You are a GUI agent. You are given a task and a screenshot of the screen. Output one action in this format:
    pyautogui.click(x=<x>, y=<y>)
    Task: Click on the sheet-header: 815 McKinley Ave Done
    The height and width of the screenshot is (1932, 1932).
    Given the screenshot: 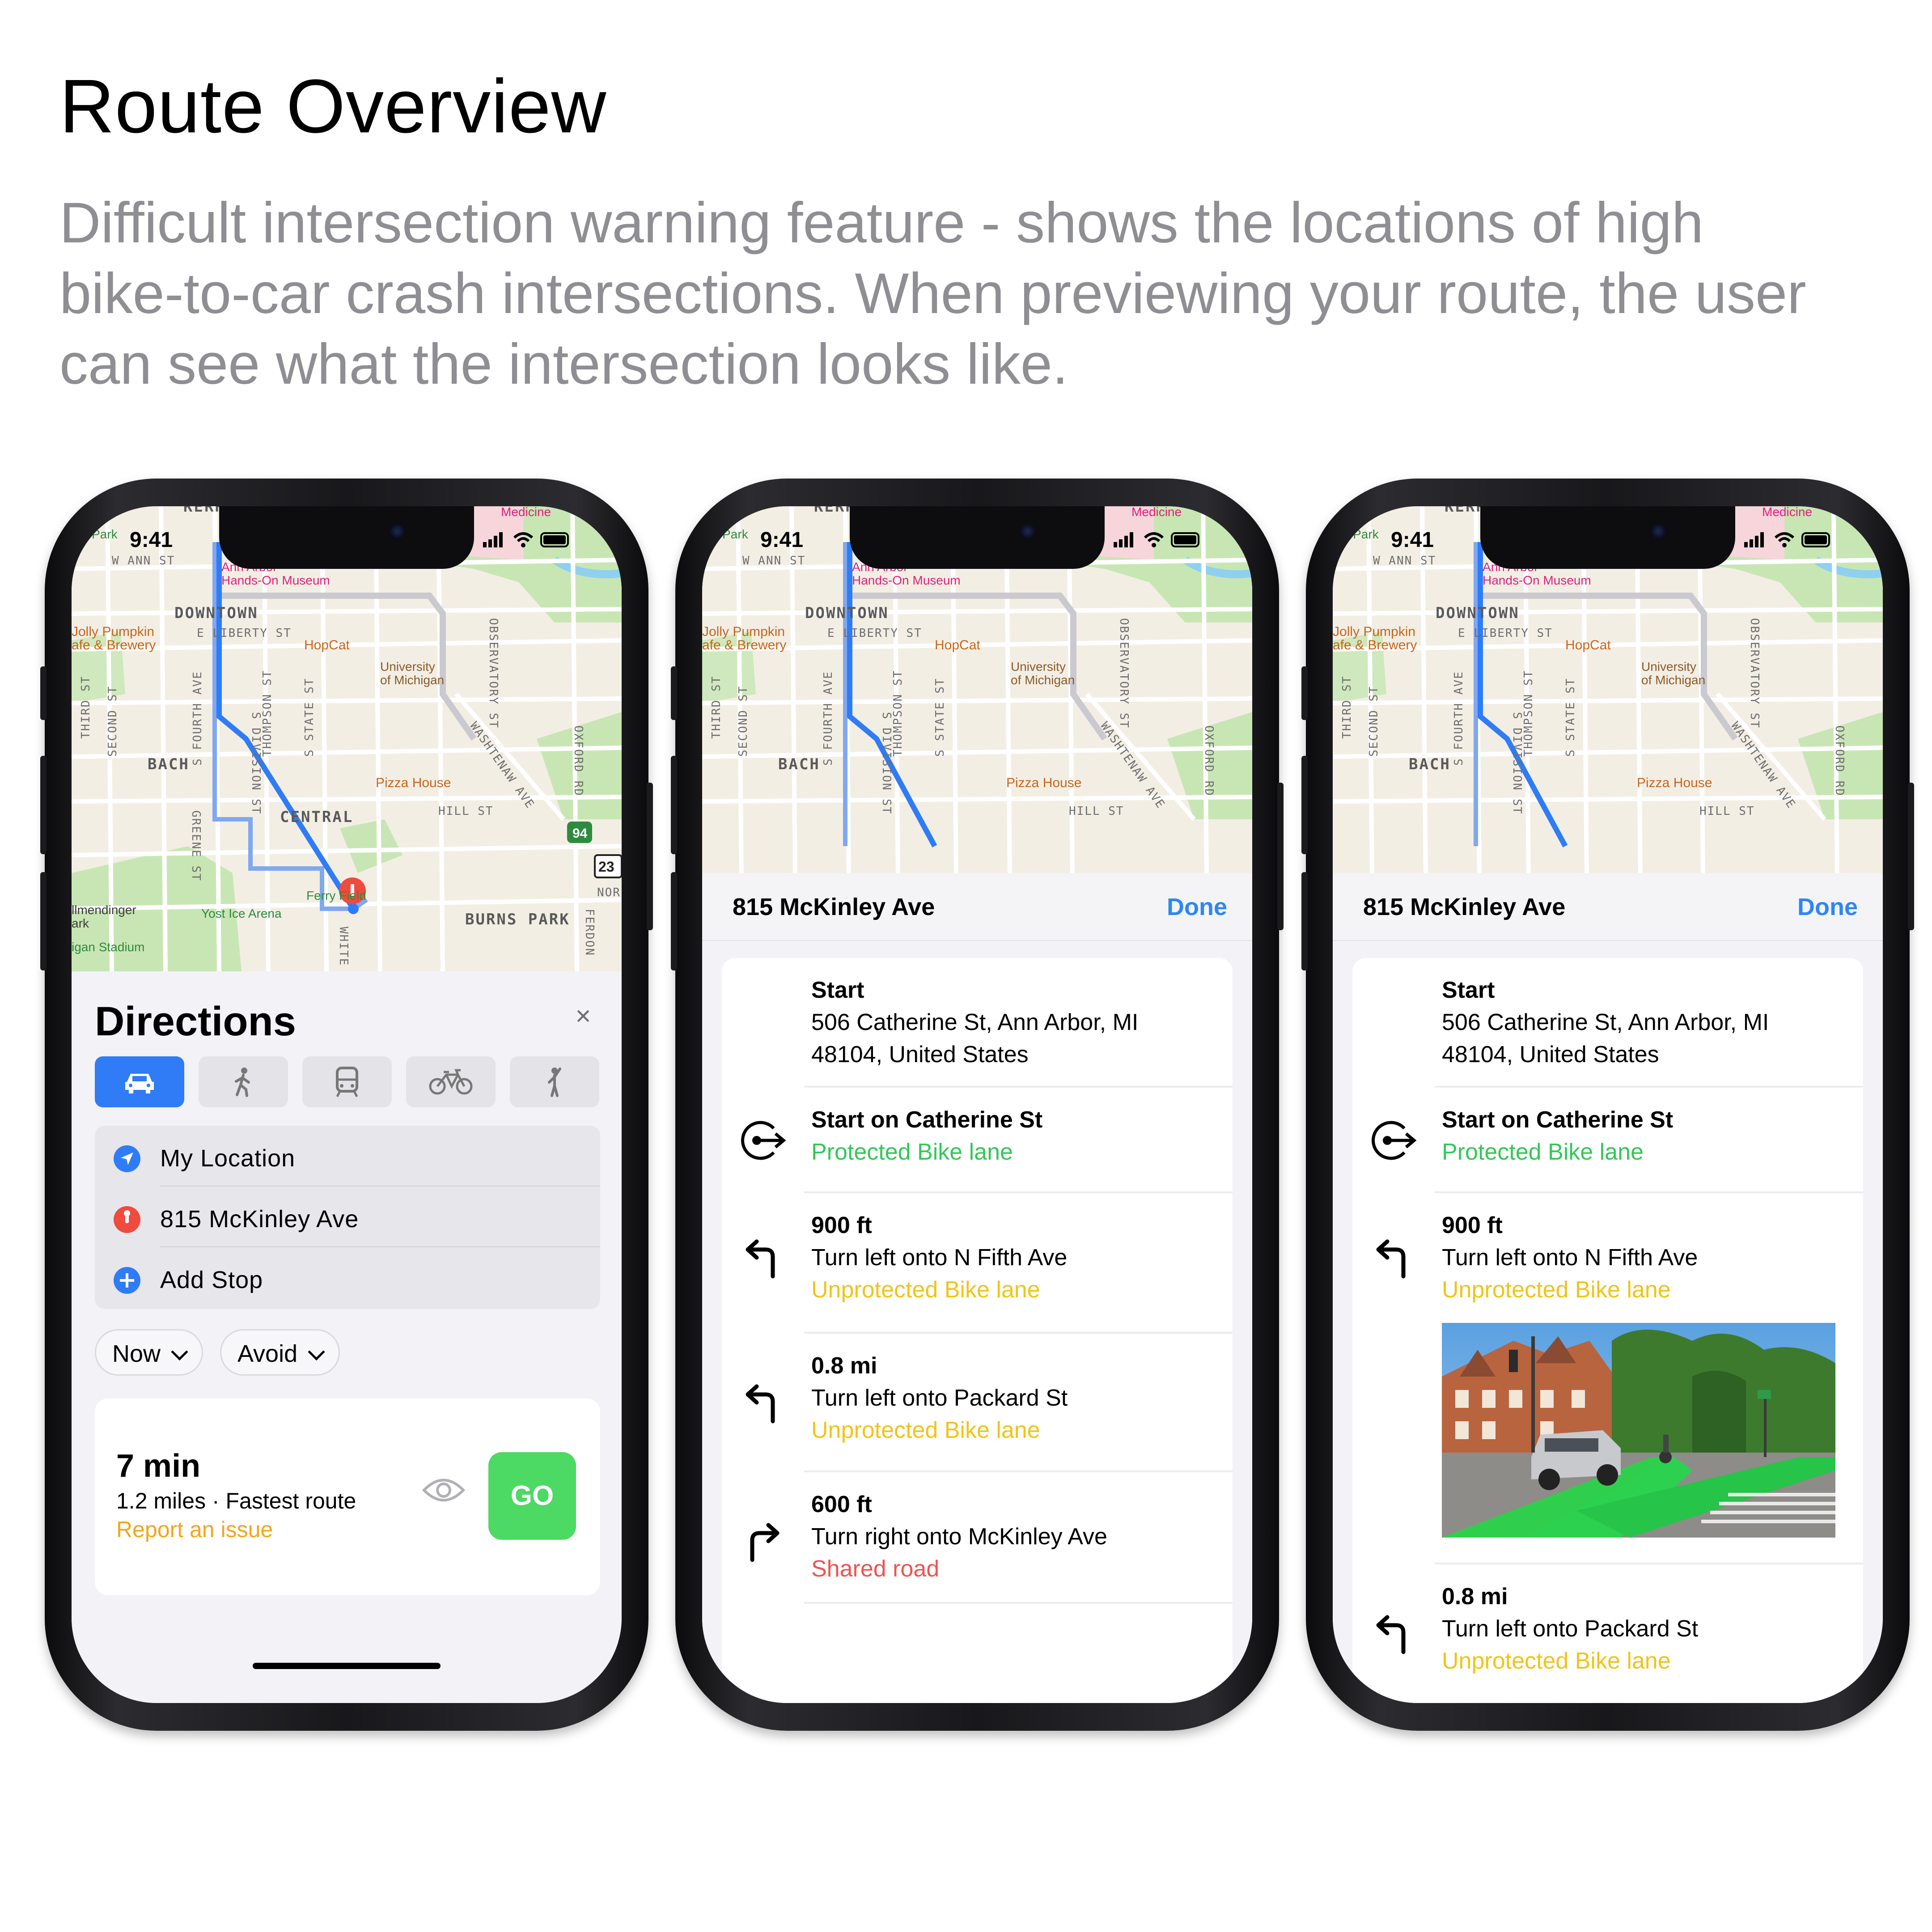 What is the action you would take?
    pyautogui.click(x=1608, y=907)
    